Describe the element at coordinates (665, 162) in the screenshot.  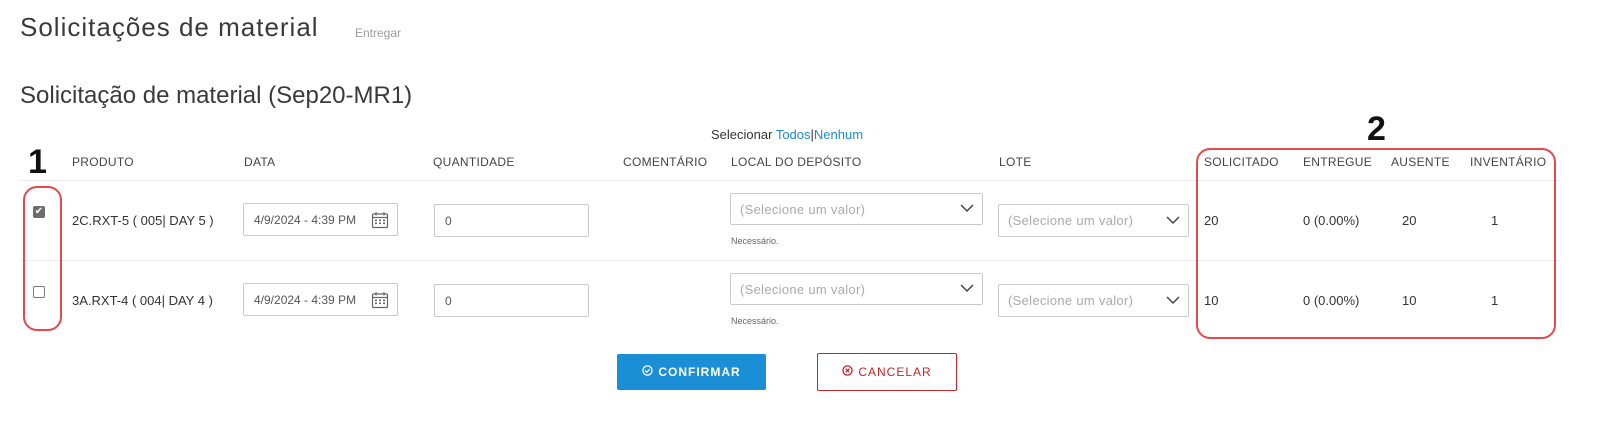
I see `column-header-comentario: COMENTÁRIO` at that location.